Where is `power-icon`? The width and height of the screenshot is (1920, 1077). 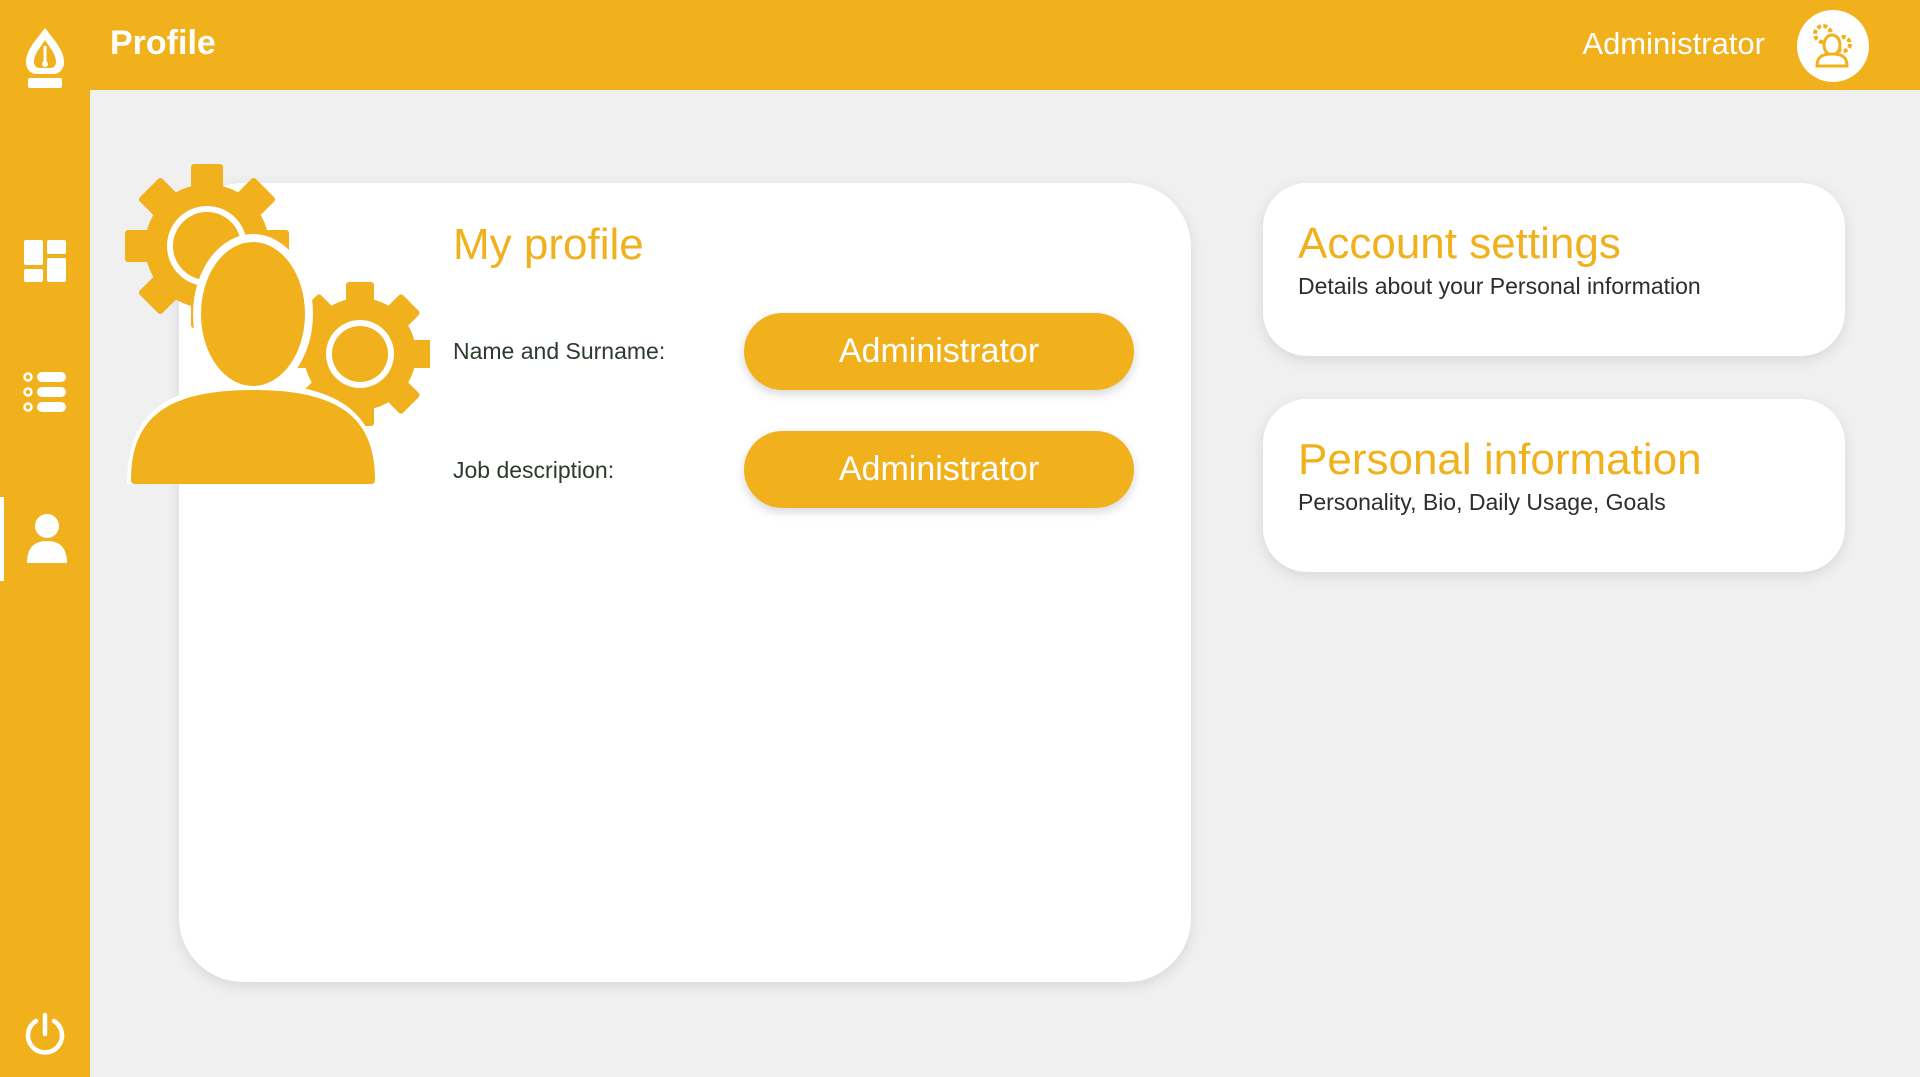 power-icon is located at coordinates (45, 1033).